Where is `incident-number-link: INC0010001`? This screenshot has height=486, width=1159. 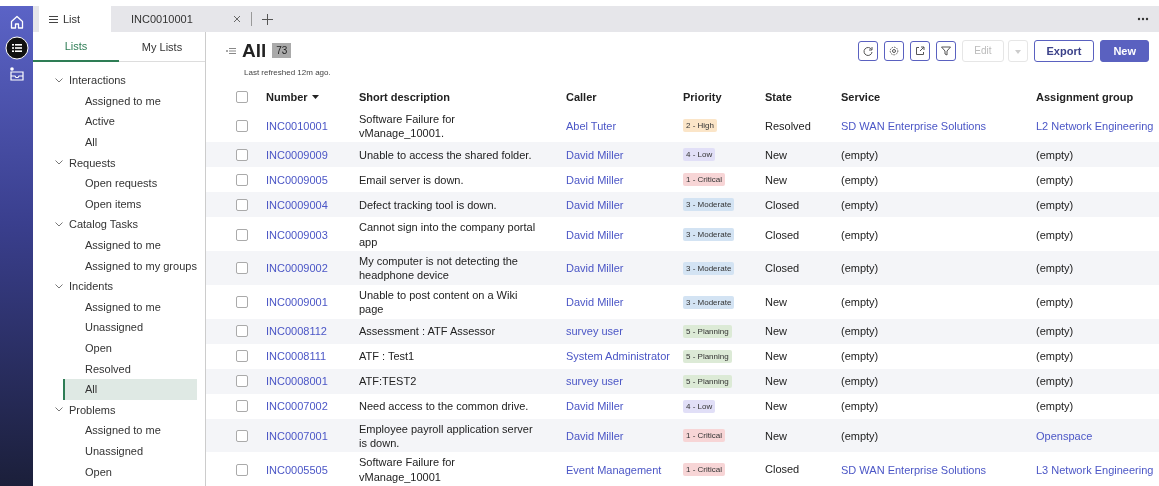
incident-number-link: INC0010001 is located at coordinates (297, 125).